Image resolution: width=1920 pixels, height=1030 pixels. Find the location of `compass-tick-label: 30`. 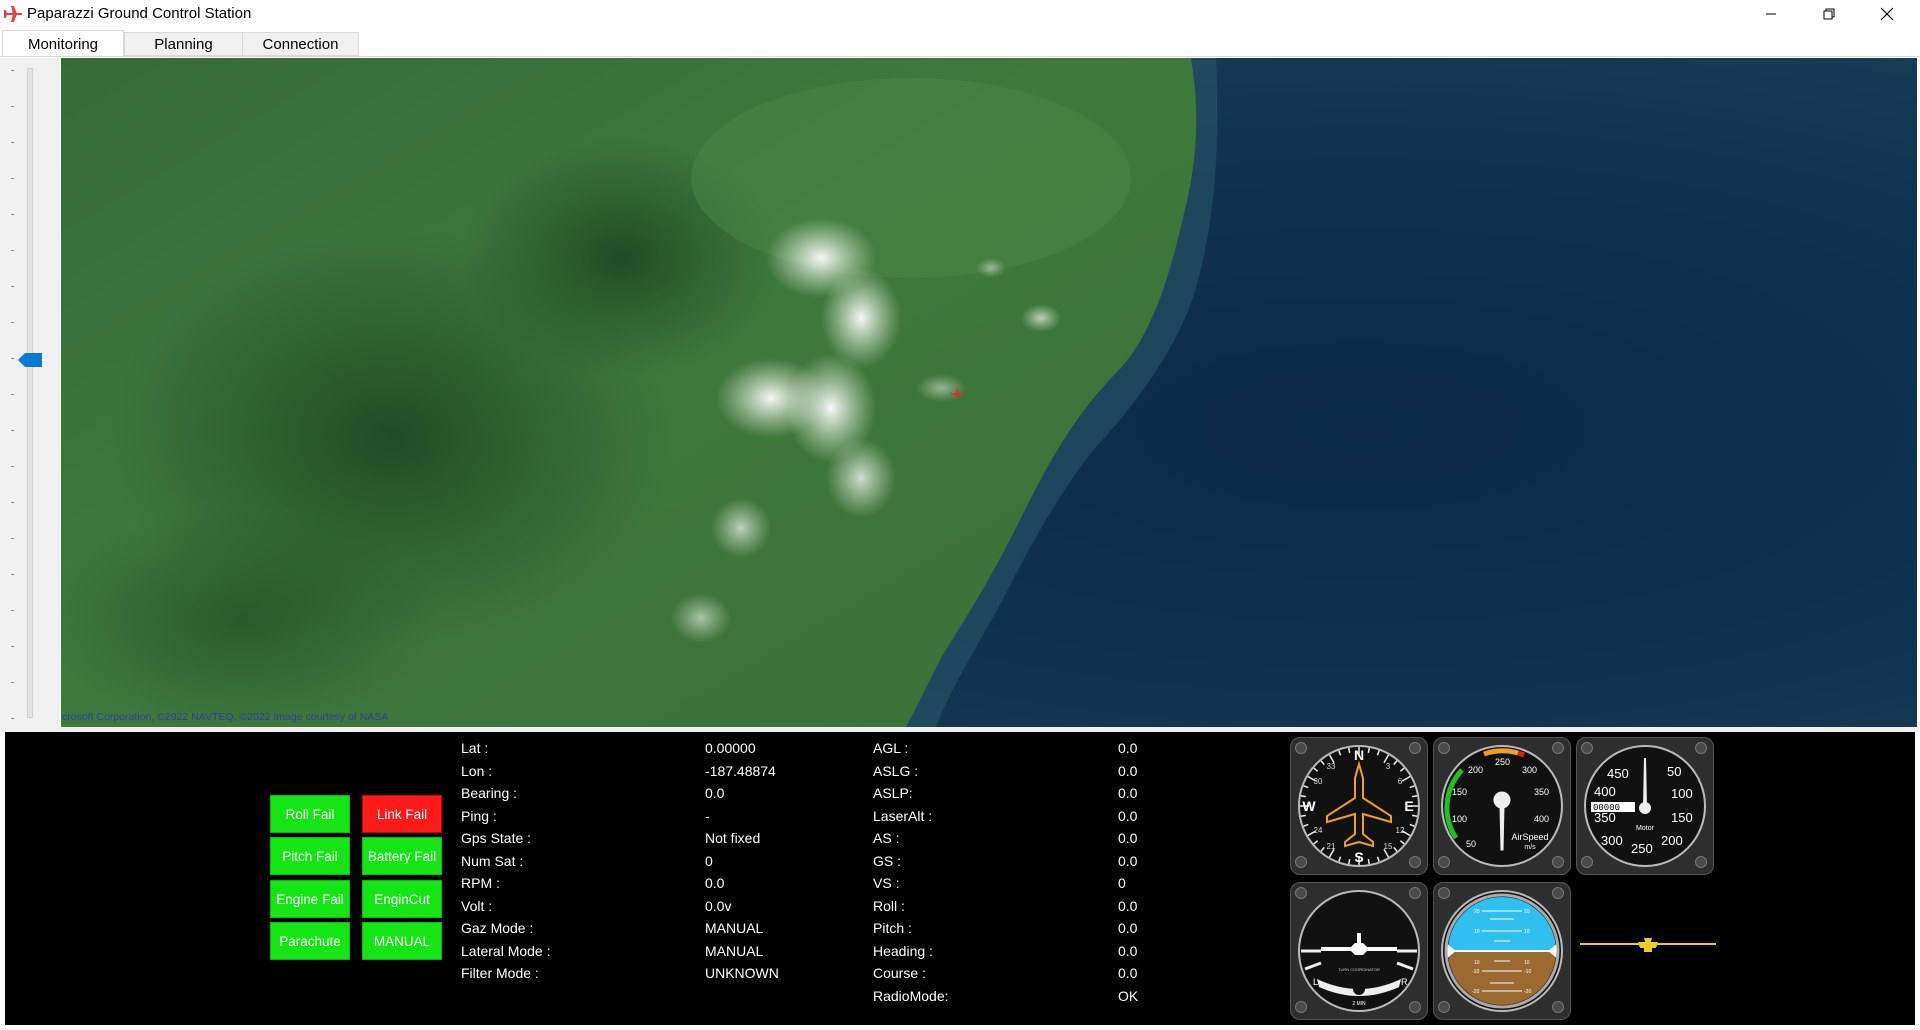

compass-tick-label: 30 is located at coordinates (1318, 781).